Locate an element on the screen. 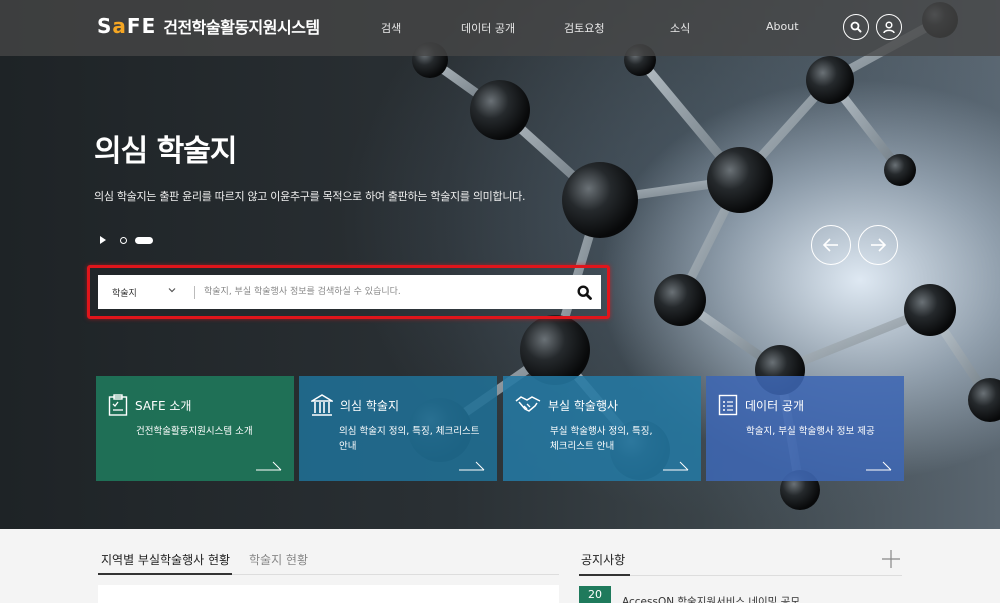  search-bar: 학술지 is located at coordinates (349, 292).